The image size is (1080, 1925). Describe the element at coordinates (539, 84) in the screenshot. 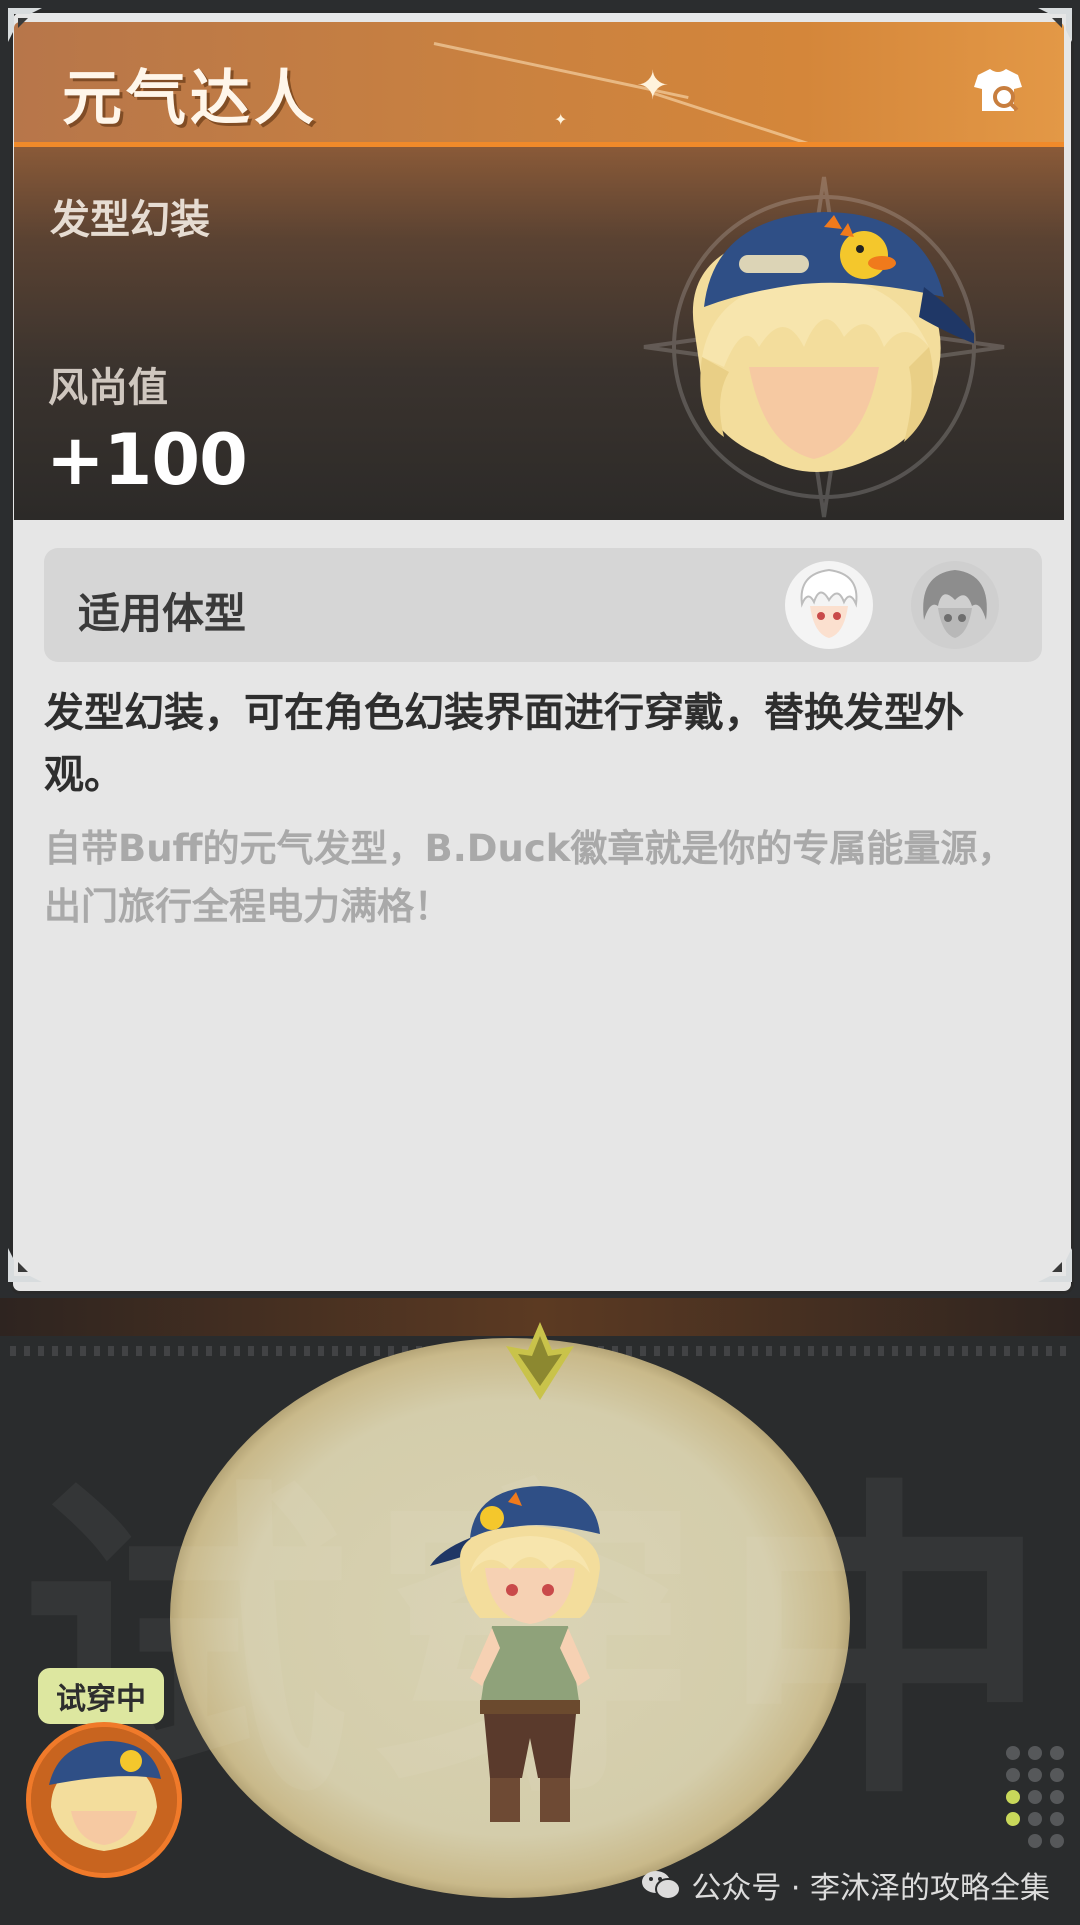

I see `card-header: ✦ ✦ 元气达人` at that location.